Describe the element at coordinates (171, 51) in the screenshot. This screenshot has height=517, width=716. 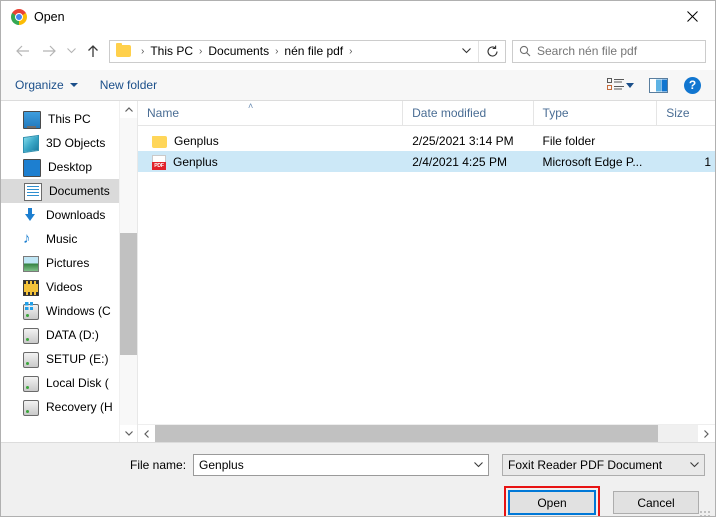
I see `breadcrumb-item-this-pc: This PC` at that location.